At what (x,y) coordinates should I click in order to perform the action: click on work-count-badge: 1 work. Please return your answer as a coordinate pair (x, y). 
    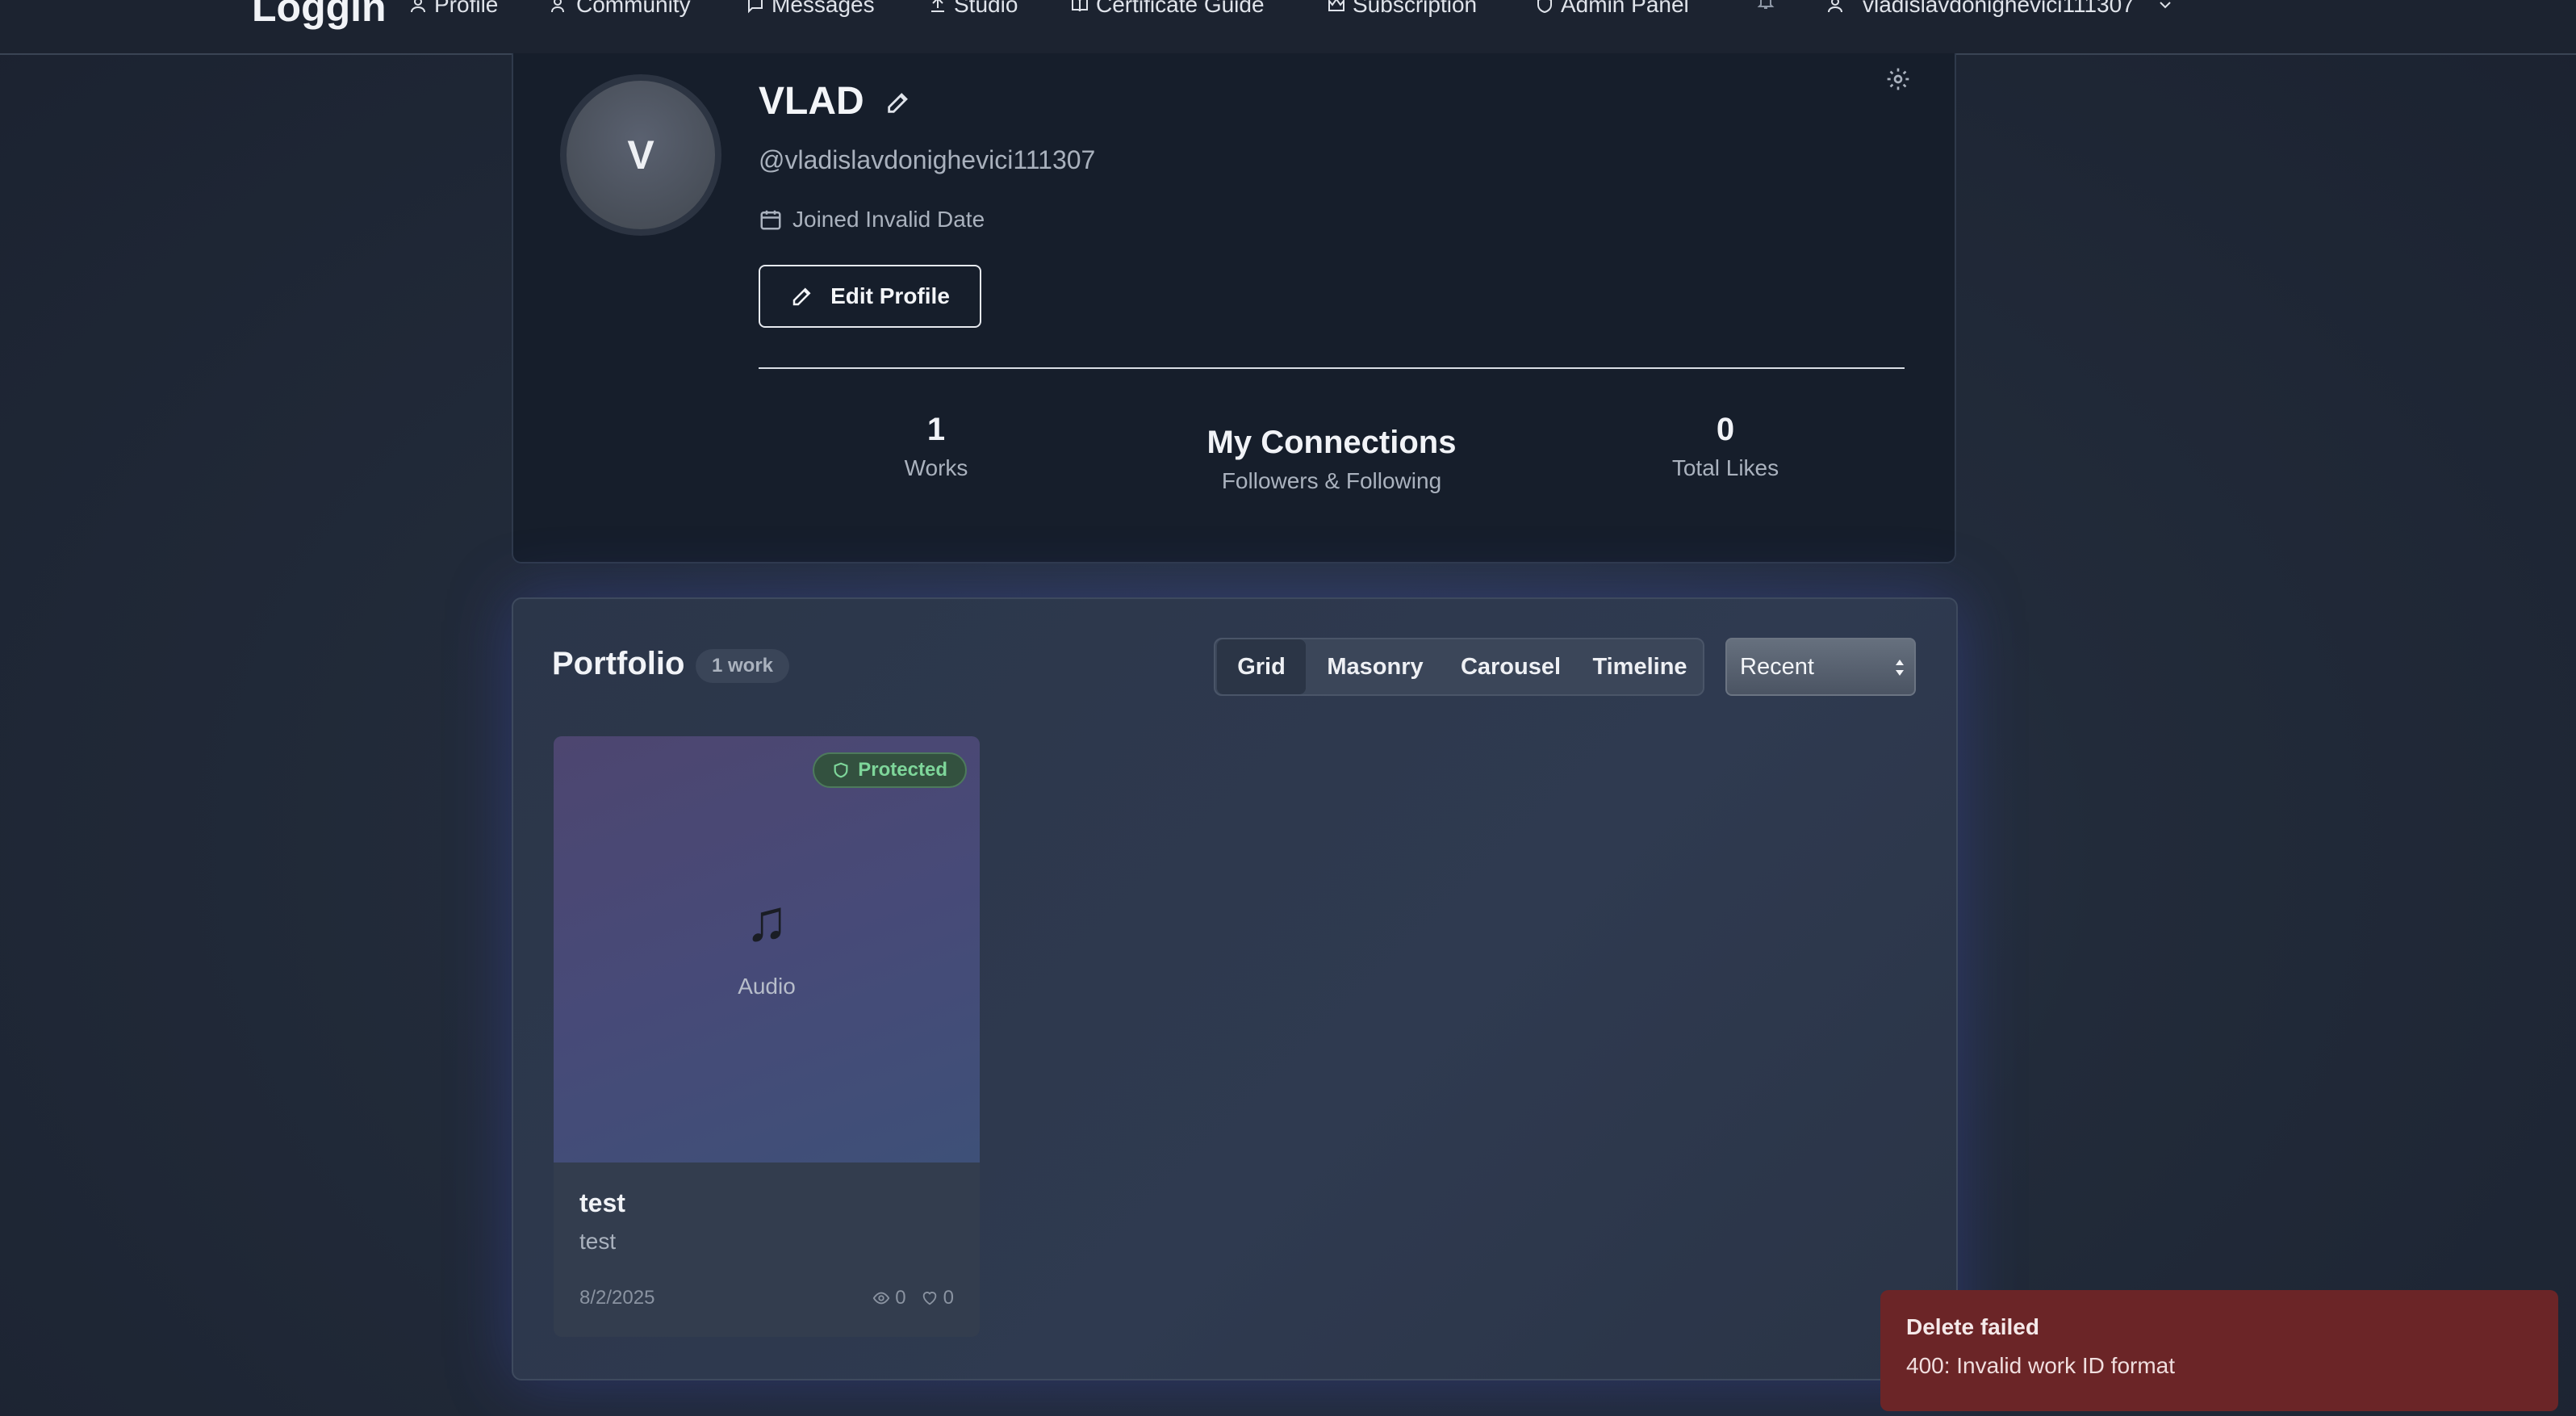
    Looking at the image, I should click on (743, 666).